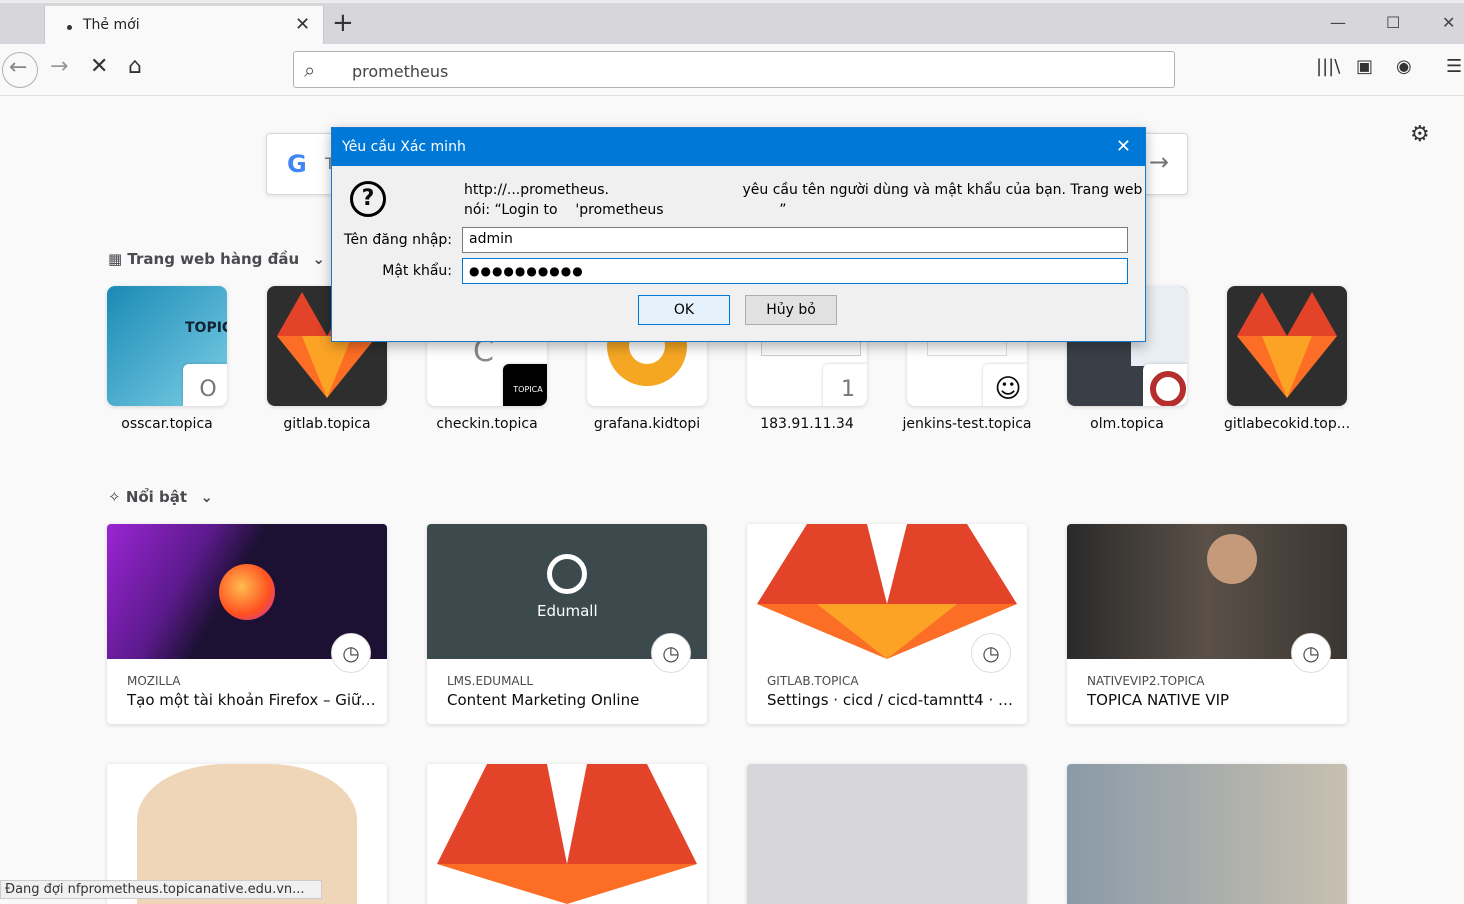 The image size is (1464, 904). I want to click on back-arrow-icon: ←, so click(18, 67).